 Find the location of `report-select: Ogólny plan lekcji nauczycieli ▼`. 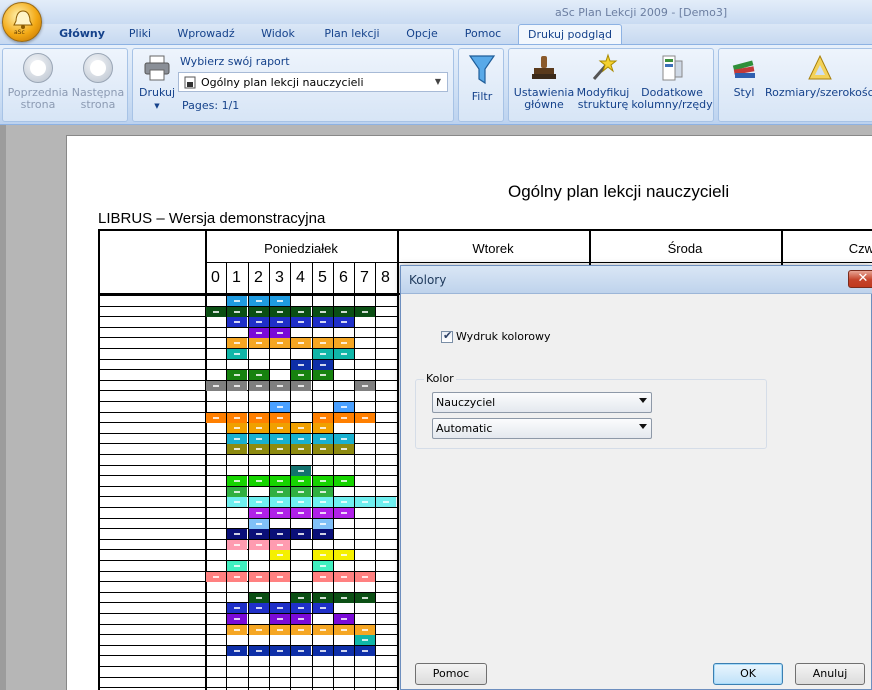

report-select: Ogólny plan lekcji nauczycieli ▼ is located at coordinates (313, 82).